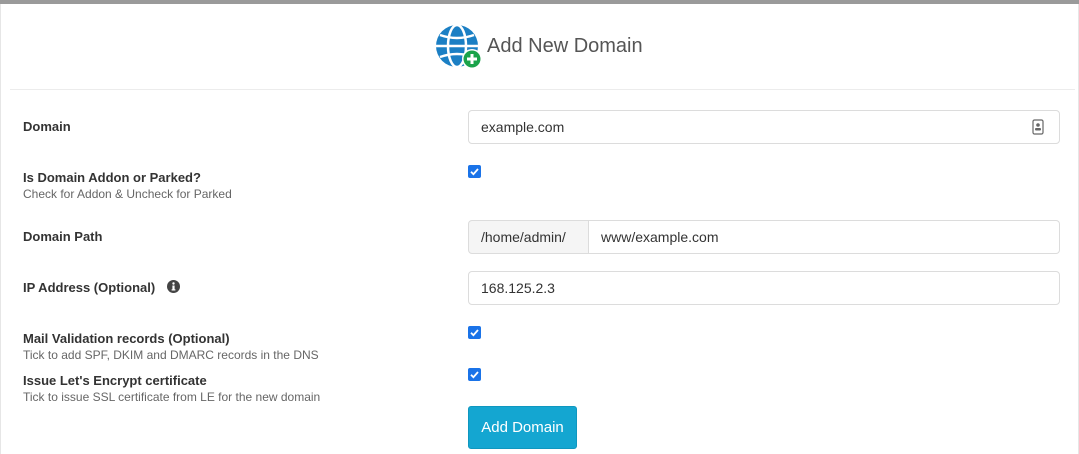 This screenshot has height=454, width=1079. I want to click on lets-encrypt-checkbox, so click(474, 374).